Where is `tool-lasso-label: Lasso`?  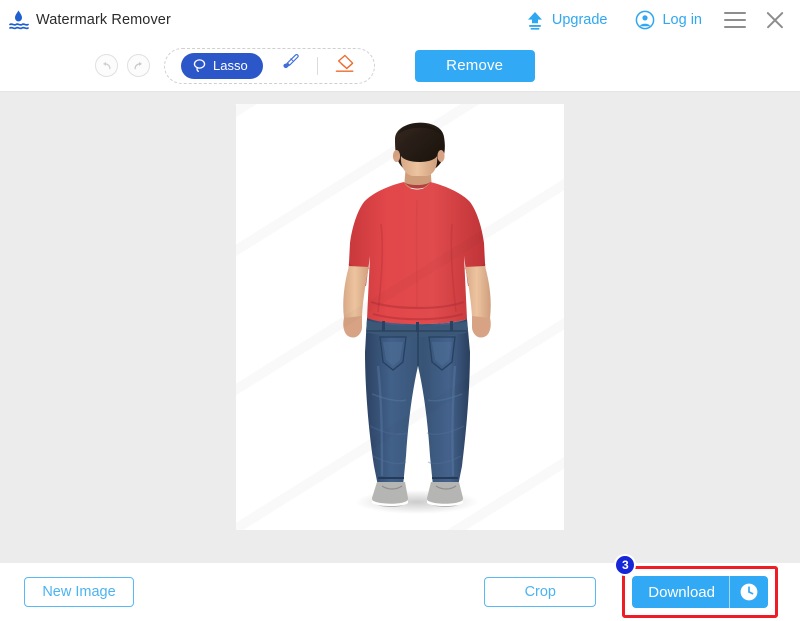
tool-lasso-label: Lasso is located at coordinates (230, 65).